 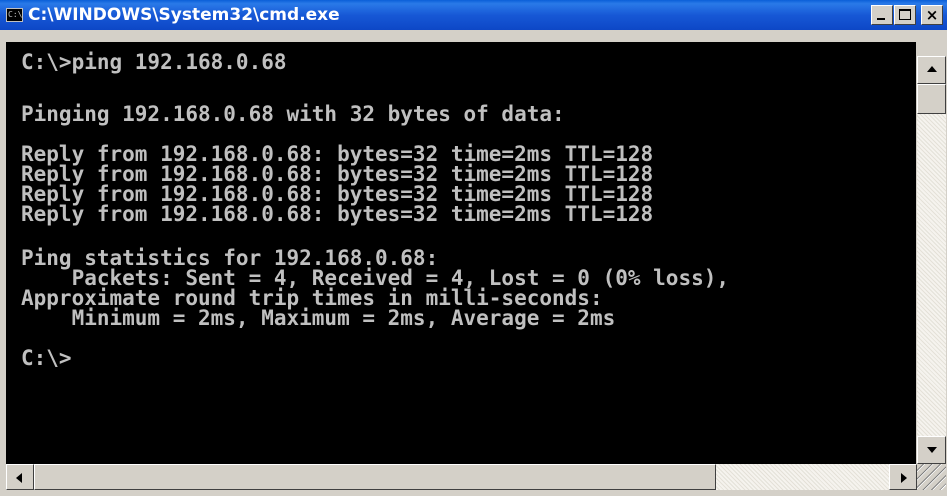 I want to click on scroll-down-arrow-icon, so click(x=932, y=450).